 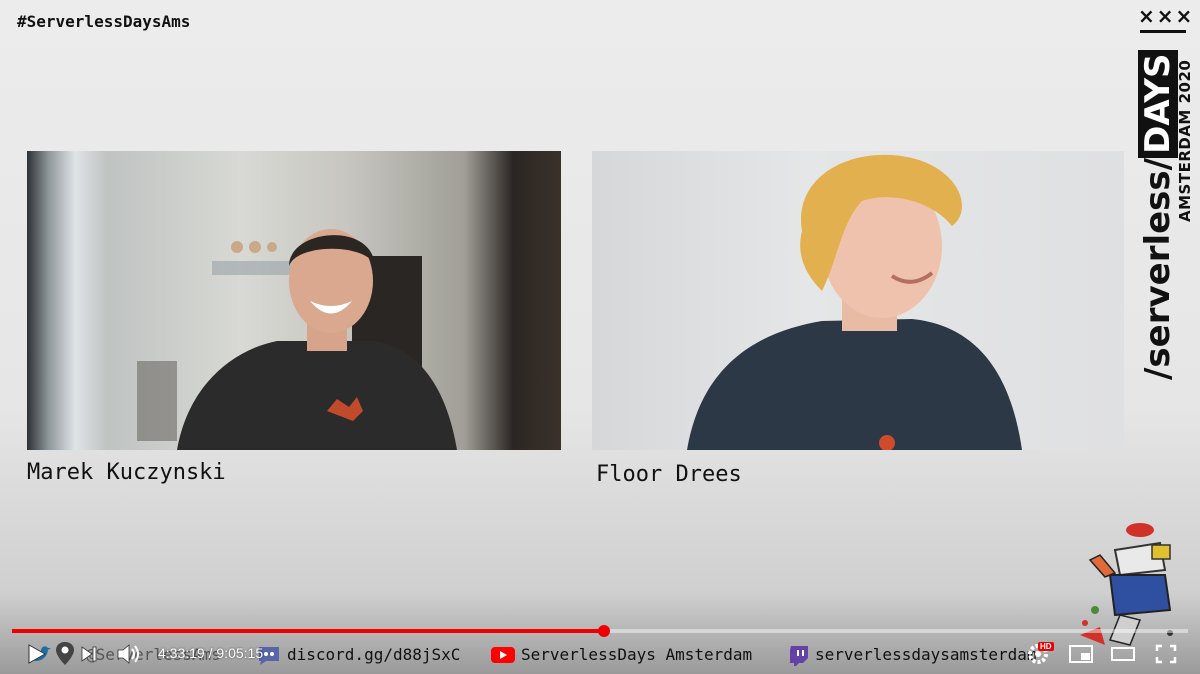 I want to click on seek-bar, so click(x=600, y=631).